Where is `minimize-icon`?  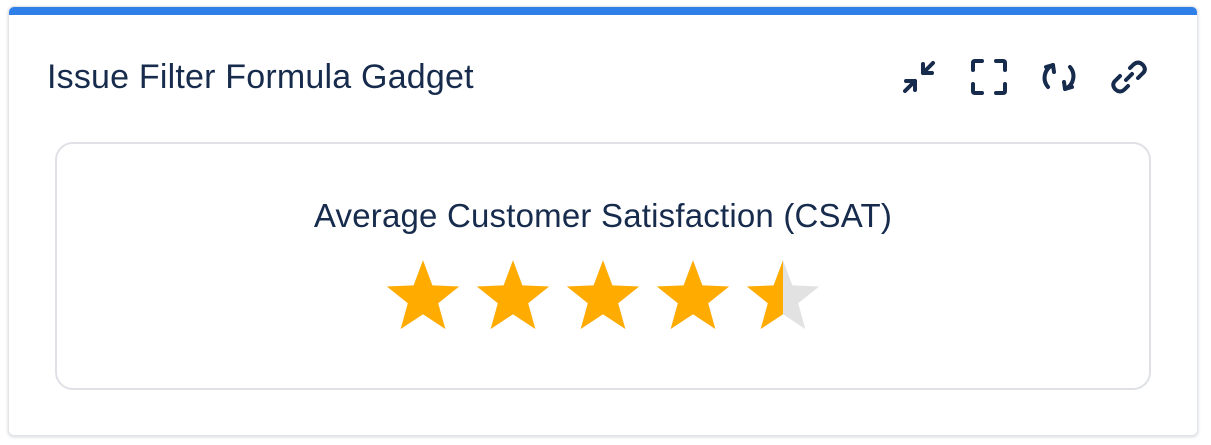 minimize-icon is located at coordinates (919, 77).